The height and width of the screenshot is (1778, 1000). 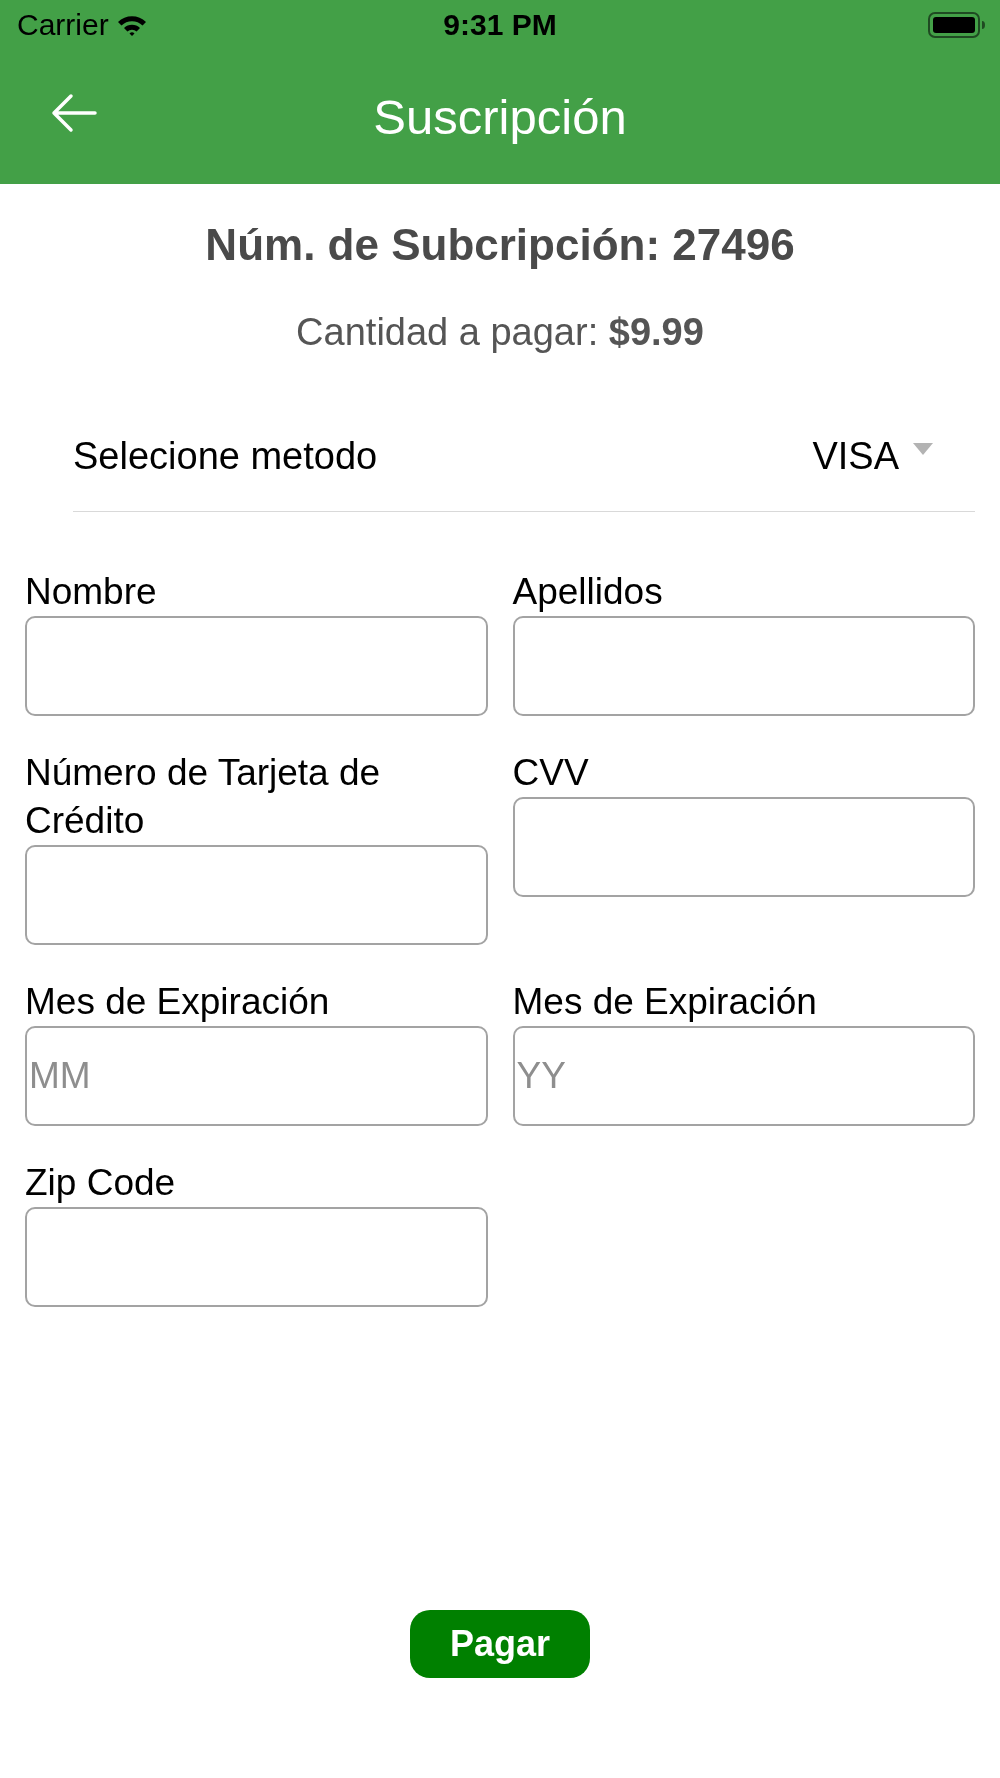 What do you see at coordinates (872, 456) in the screenshot?
I see `payment-method-select: VISA` at bounding box center [872, 456].